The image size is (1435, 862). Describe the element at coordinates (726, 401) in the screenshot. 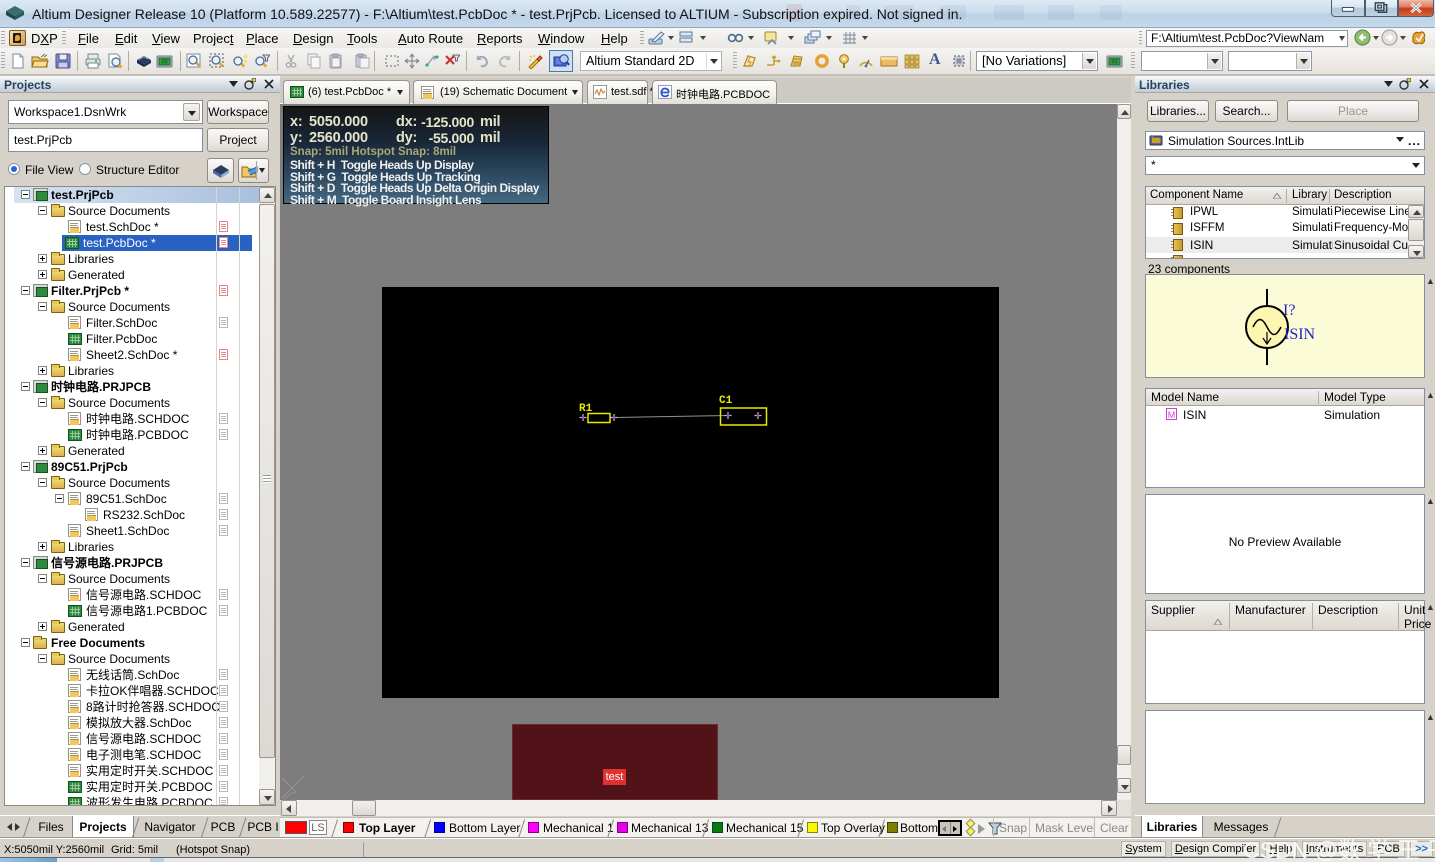

I see `svg-text: C1` at that location.